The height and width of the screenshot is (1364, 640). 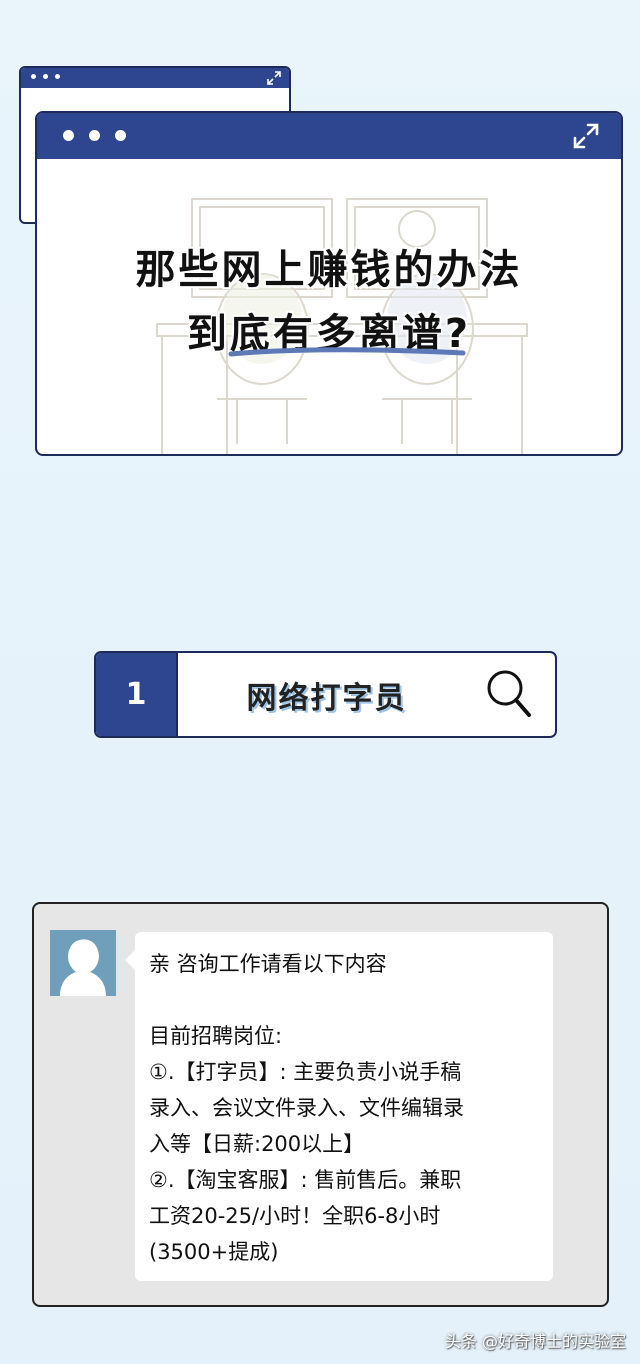 I want to click on search-icon, so click(x=509, y=694).